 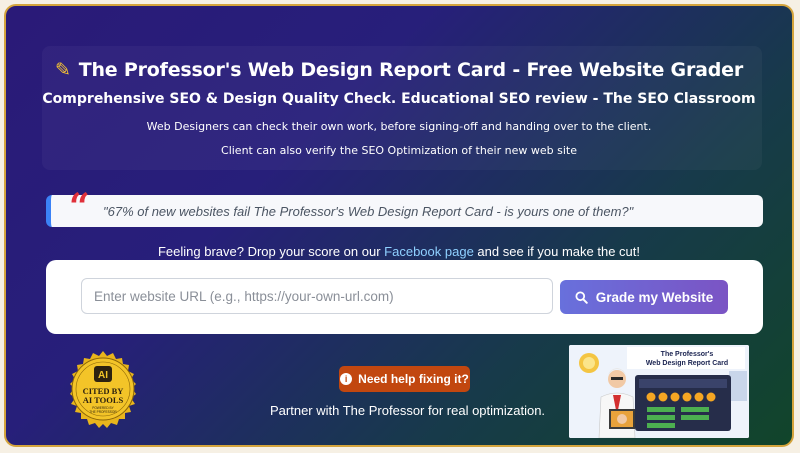 What do you see at coordinates (79, 207) in the screenshot?
I see `quote-icon: “` at bounding box center [79, 207].